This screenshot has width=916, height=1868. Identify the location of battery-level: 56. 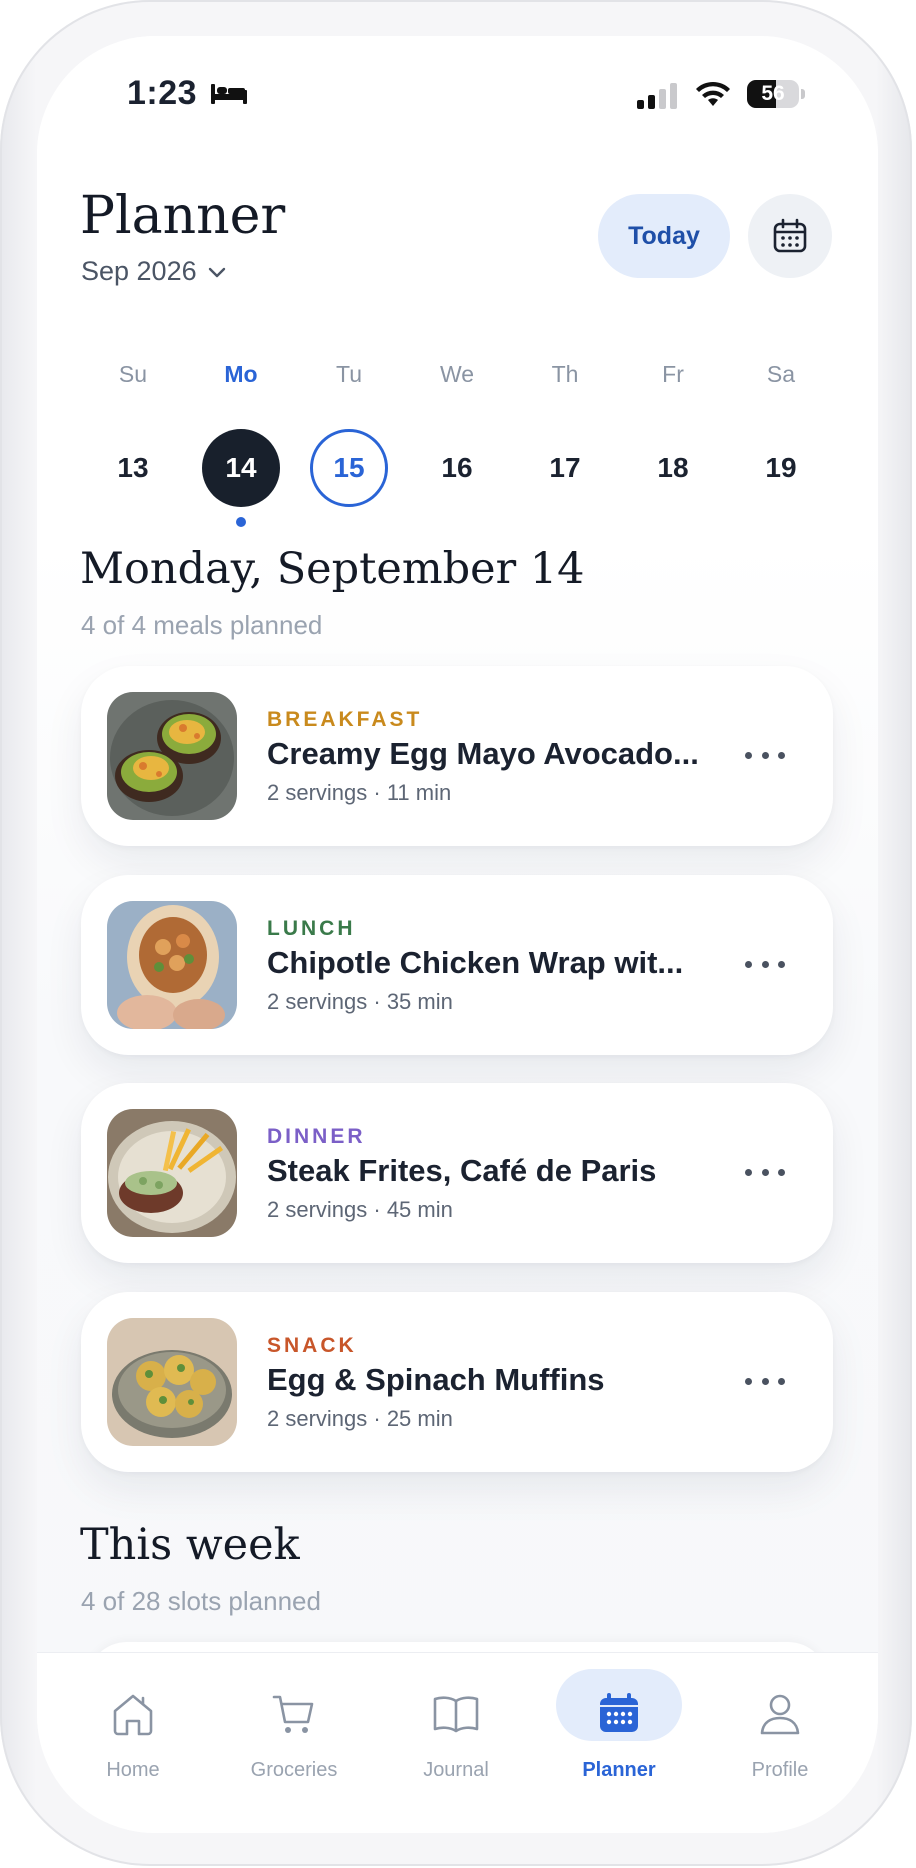
(773, 93).